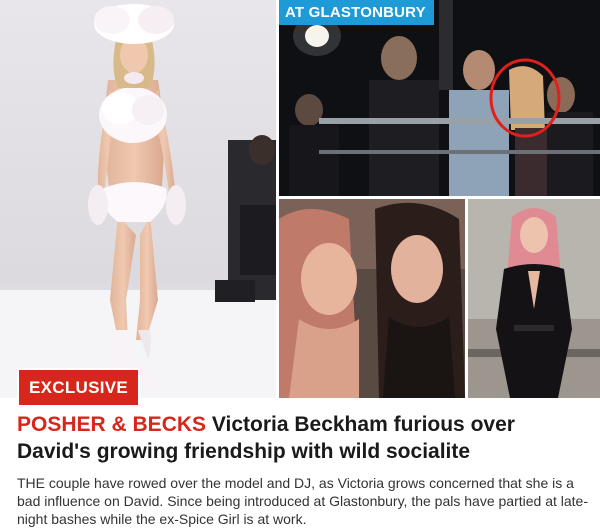 The height and width of the screenshot is (531, 600). I want to click on photo-label-glastonbury: AT GLASTONBURY, so click(356, 12).